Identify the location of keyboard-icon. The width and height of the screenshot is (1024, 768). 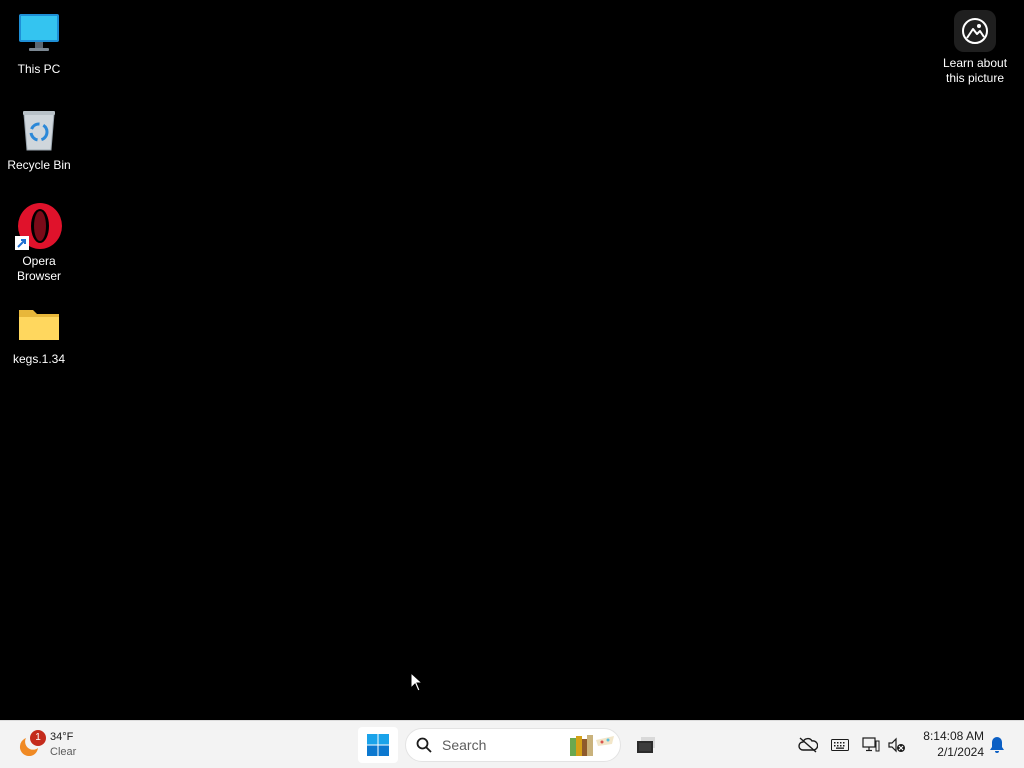
(840, 745).